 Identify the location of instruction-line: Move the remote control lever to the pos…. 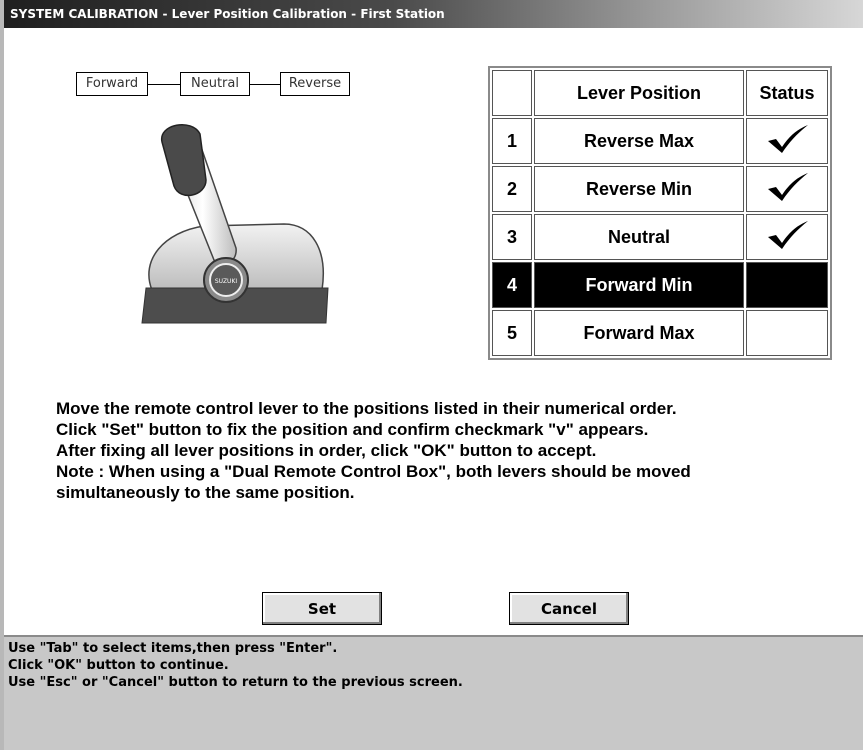
(366, 408).